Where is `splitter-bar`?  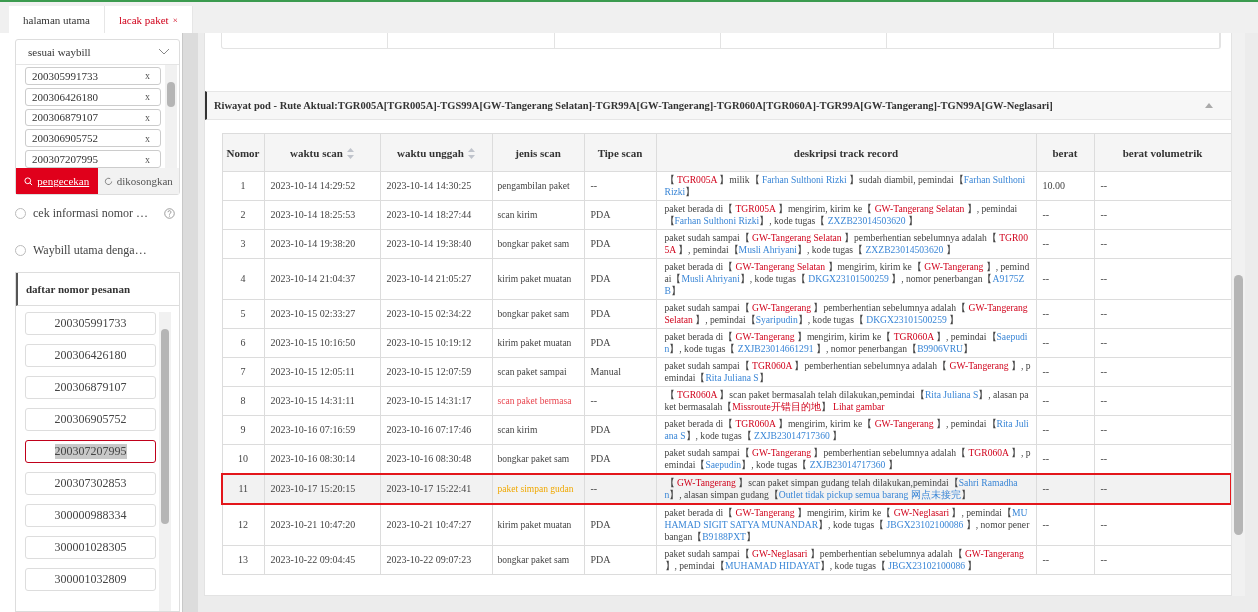
splitter-bar is located at coordinates (190, 322).